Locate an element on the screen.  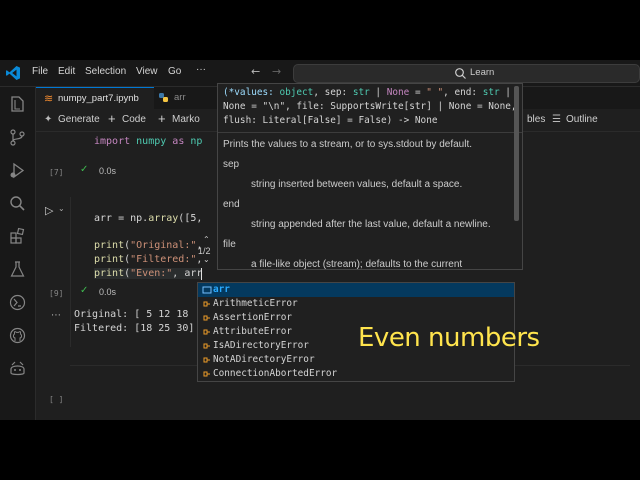
suggestion-item: NotADirectoryError is located at coordinates (356, 360).